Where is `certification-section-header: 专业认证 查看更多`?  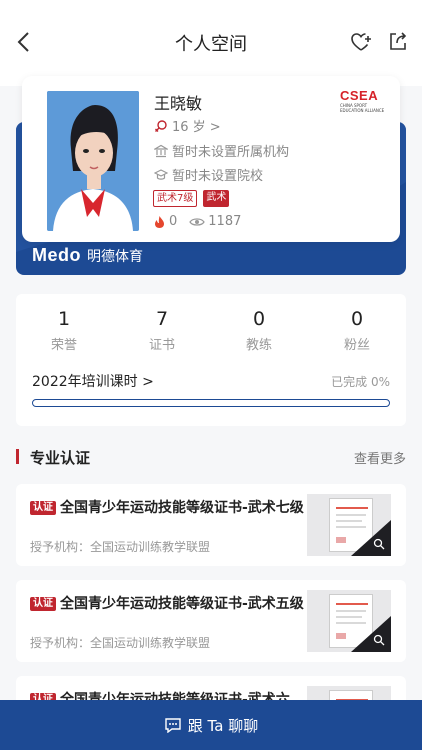 certification-section-header: 专业认证 查看更多 is located at coordinates (211, 457).